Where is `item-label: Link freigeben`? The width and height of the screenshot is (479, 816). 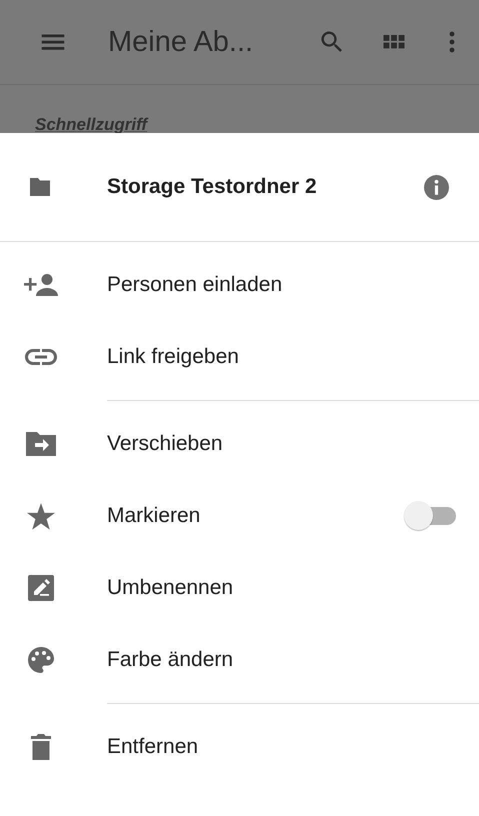 item-label: Link freigeben is located at coordinates (173, 357).